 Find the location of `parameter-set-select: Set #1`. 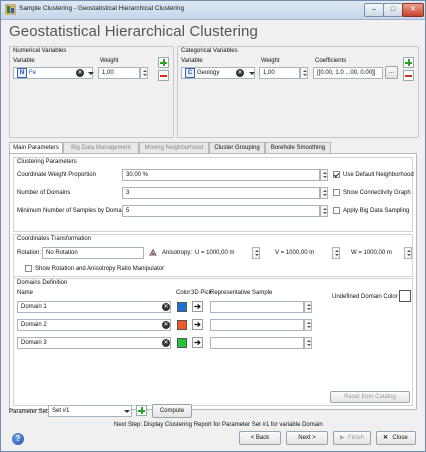

parameter-set-select: Set #1 is located at coordinates (90, 411).